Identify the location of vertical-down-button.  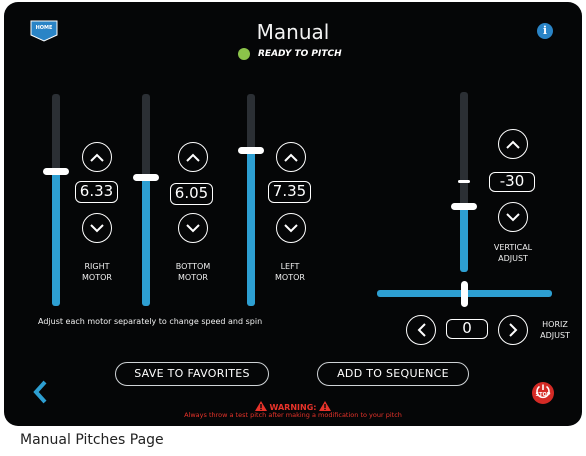
(513, 217).